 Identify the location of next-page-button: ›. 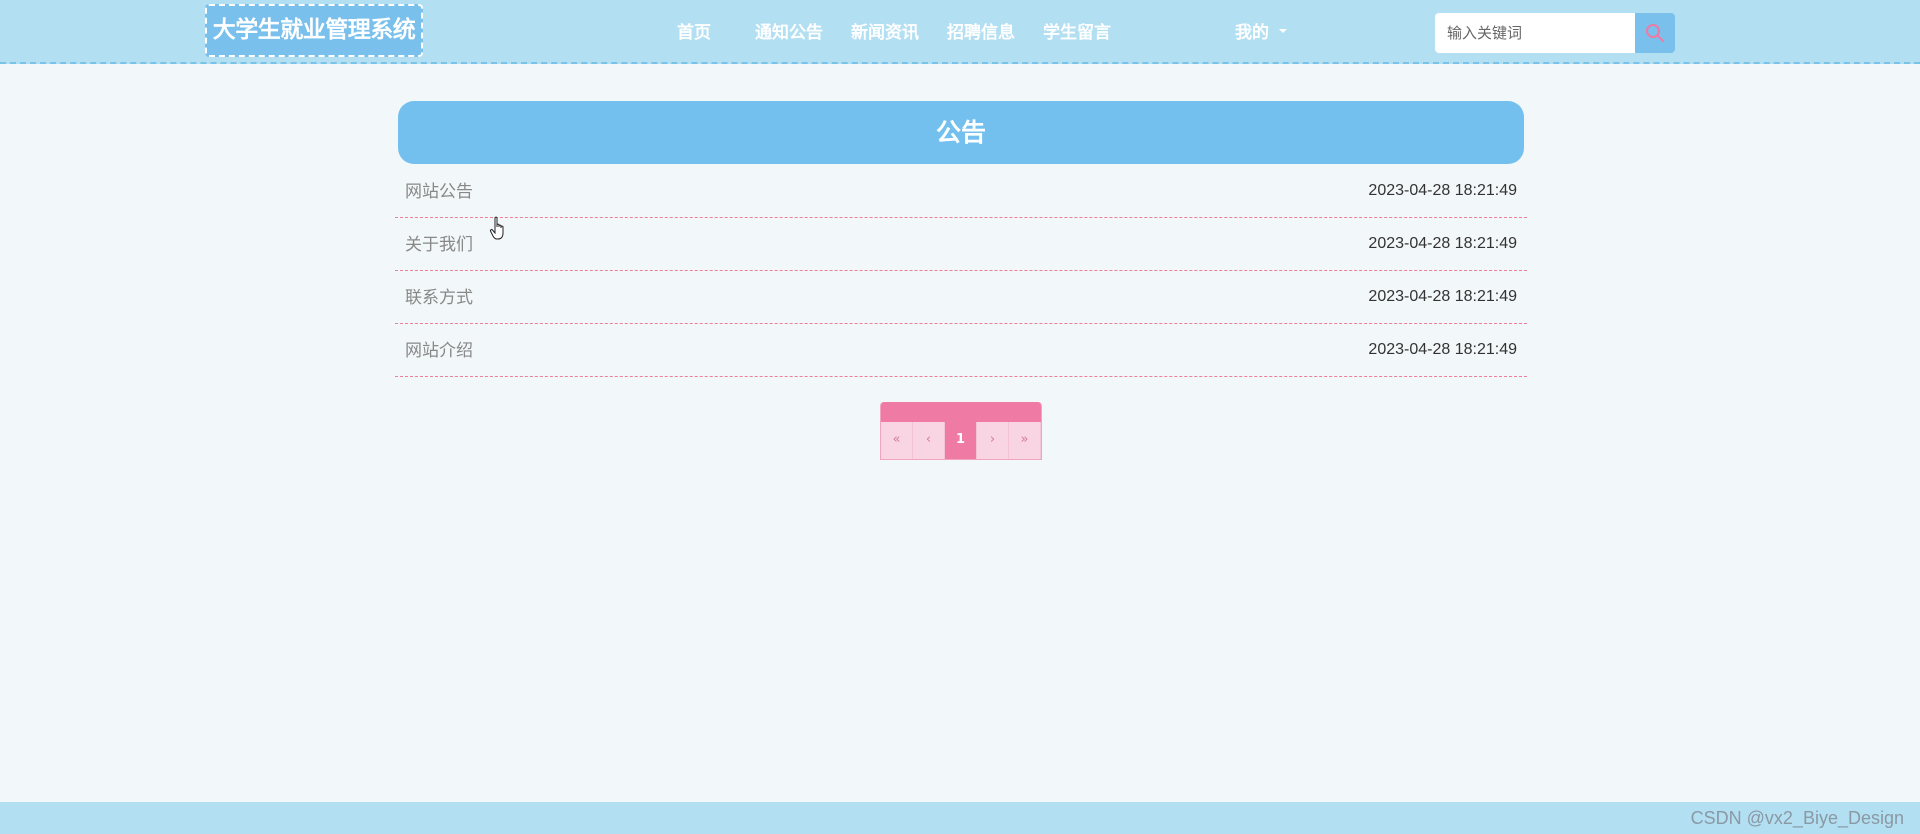
(993, 440).